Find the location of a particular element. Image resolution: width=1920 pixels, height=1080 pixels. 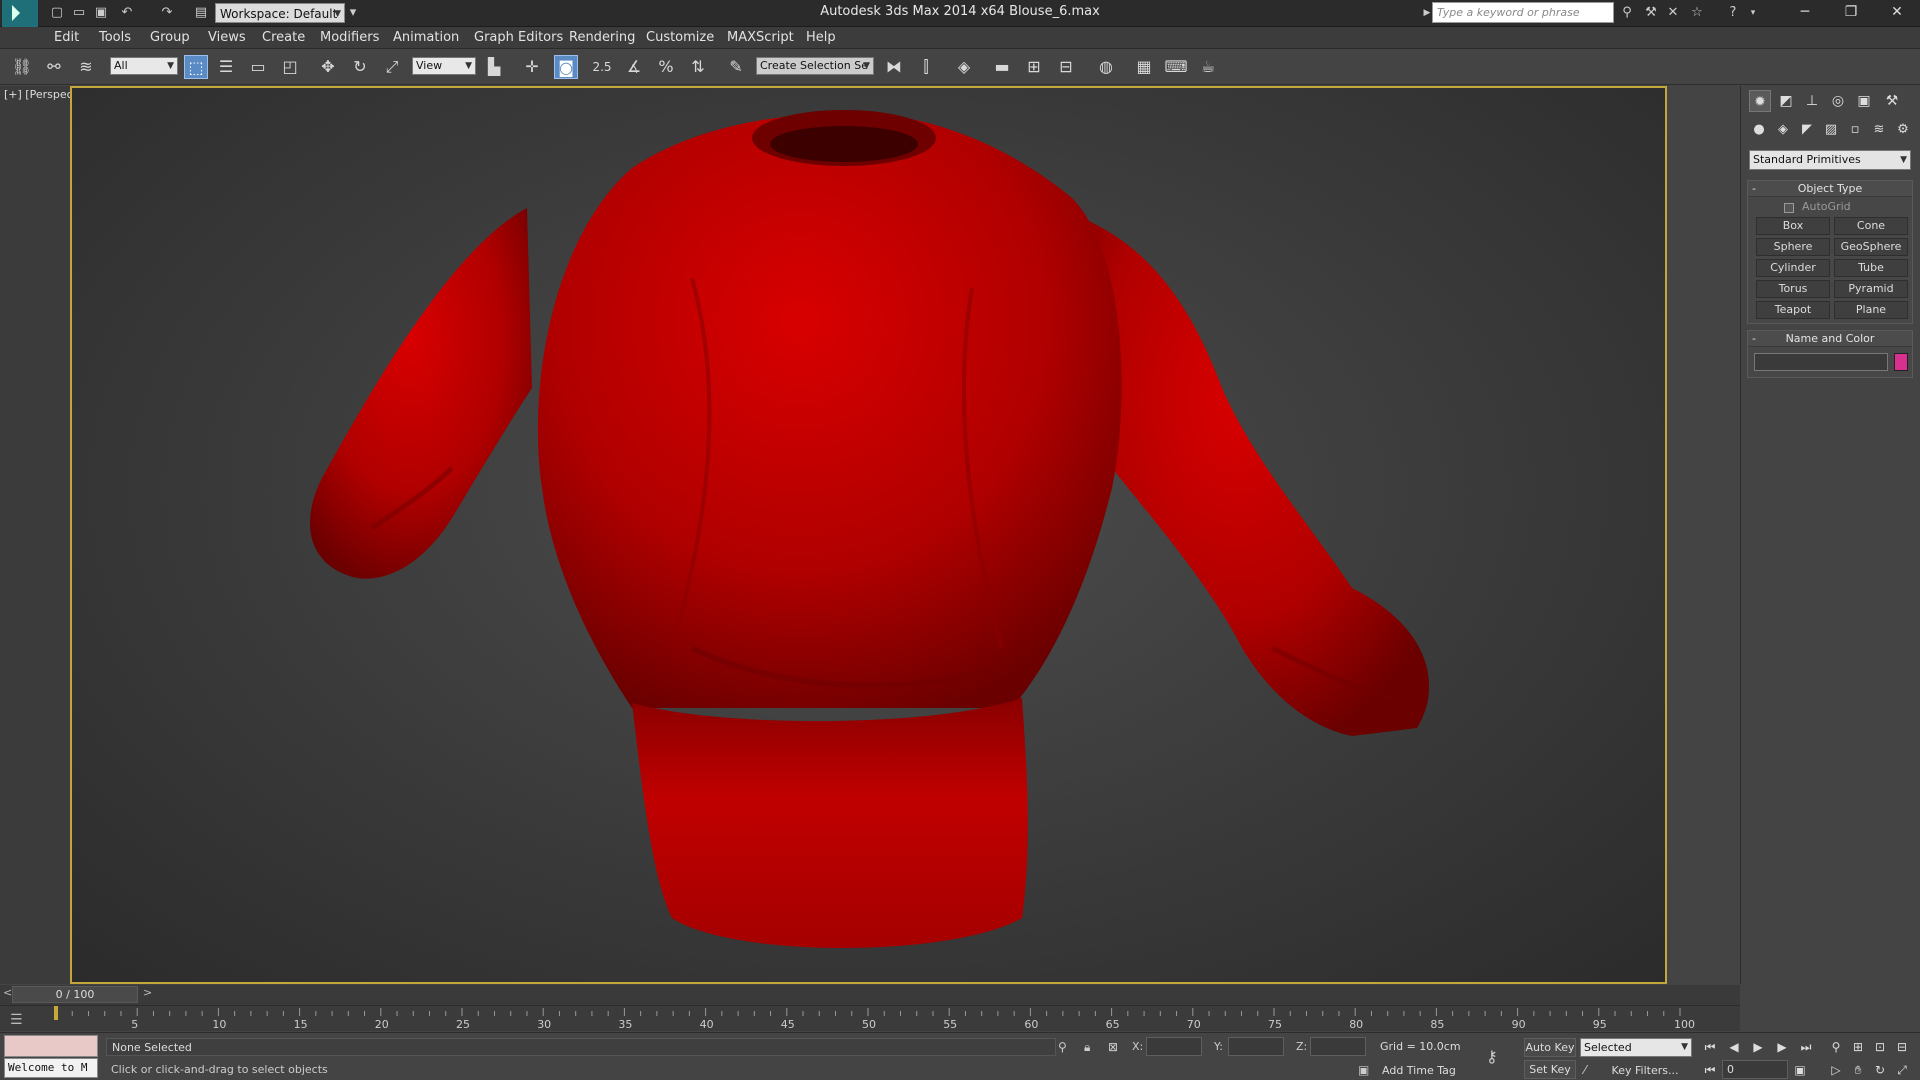

menu-maxscript: MAXScript is located at coordinates (760, 38).